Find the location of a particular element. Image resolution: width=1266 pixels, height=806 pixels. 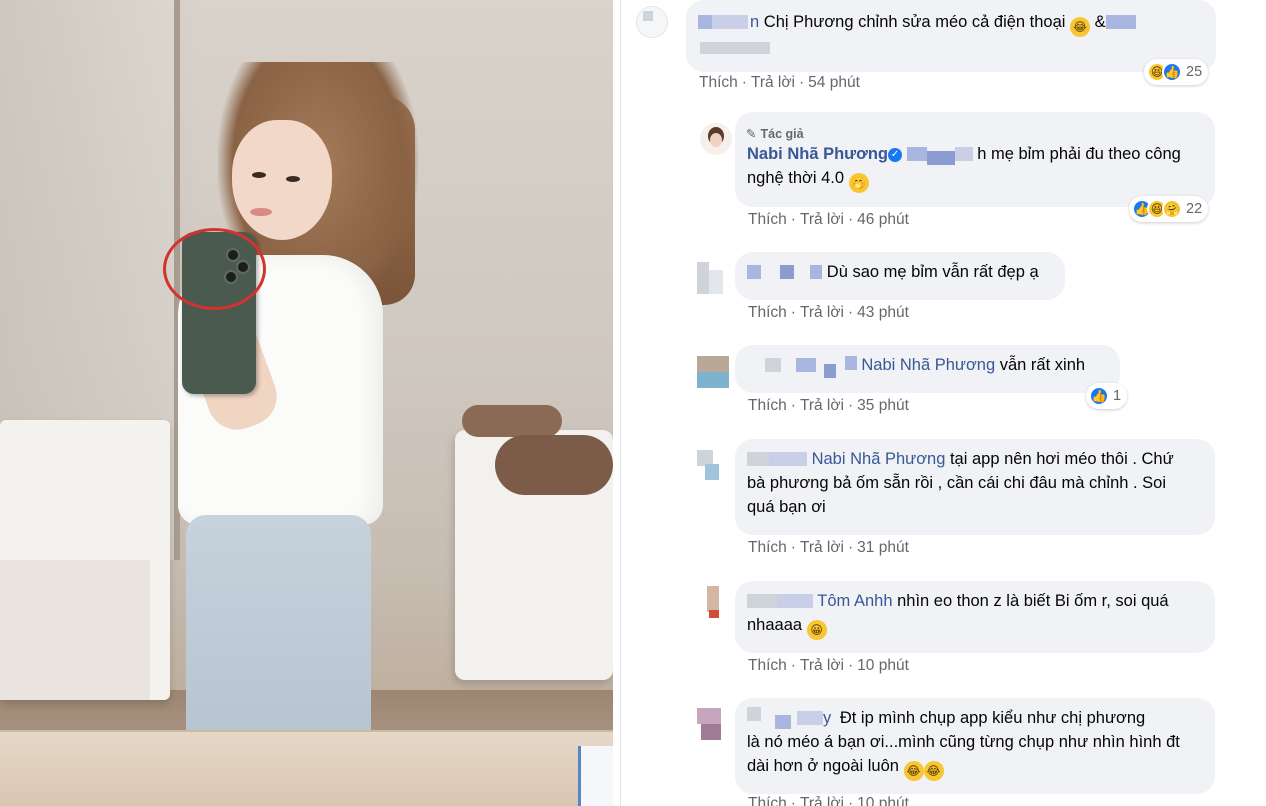

comment-author-name: Nabi Nhã Phương is located at coordinates (817, 154).